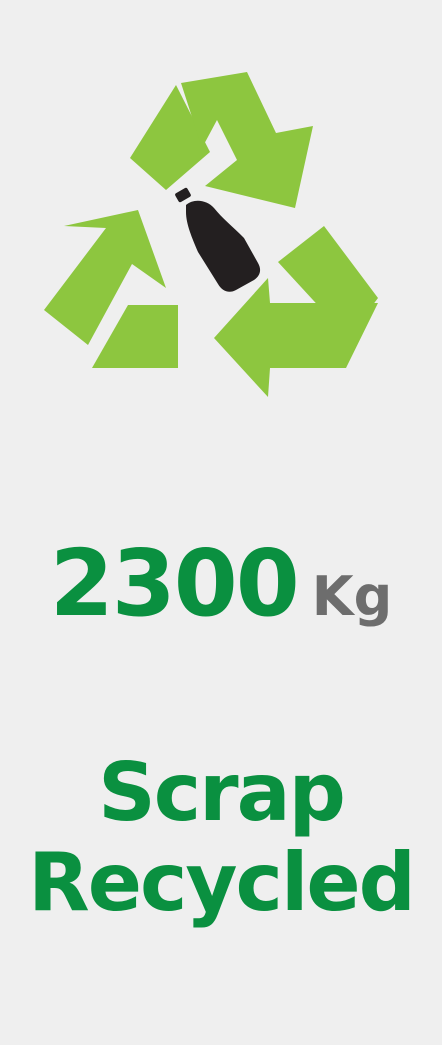 This screenshot has width=442, height=1045. What do you see at coordinates (174, 583) in the screenshot?
I see `amount-value: 2300` at bounding box center [174, 583].